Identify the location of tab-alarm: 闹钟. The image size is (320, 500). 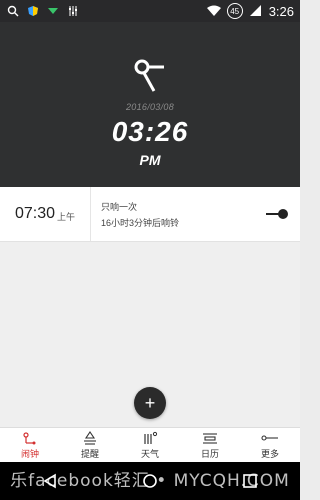
(30, 445).